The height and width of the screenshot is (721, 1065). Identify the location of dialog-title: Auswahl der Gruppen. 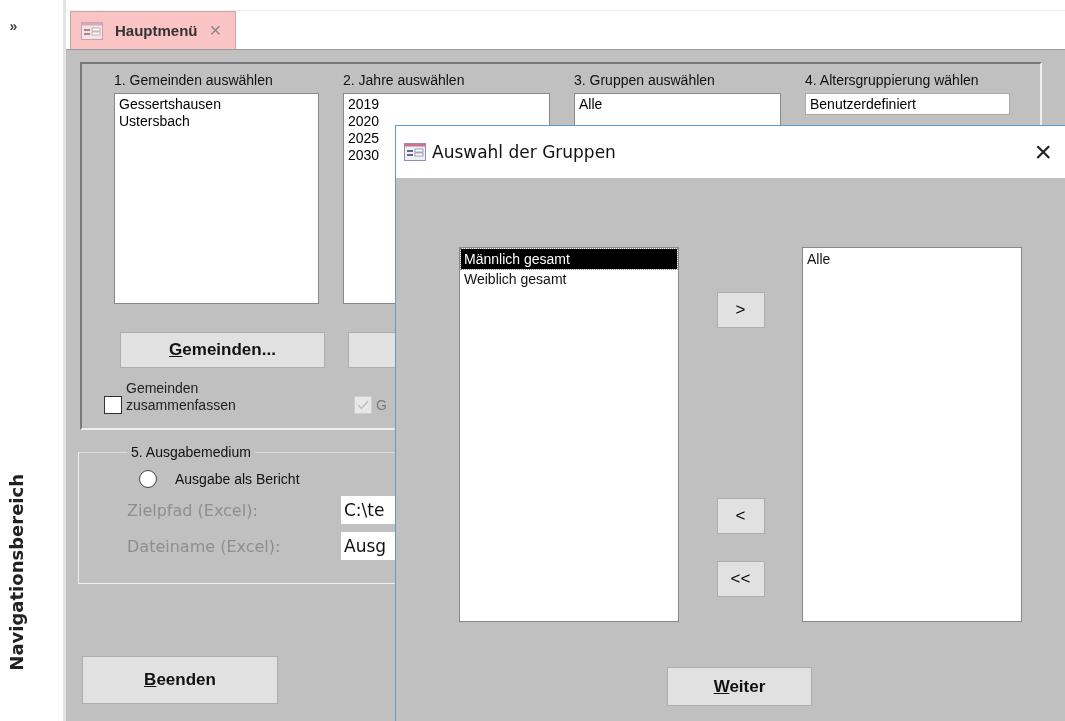
(524, 152).